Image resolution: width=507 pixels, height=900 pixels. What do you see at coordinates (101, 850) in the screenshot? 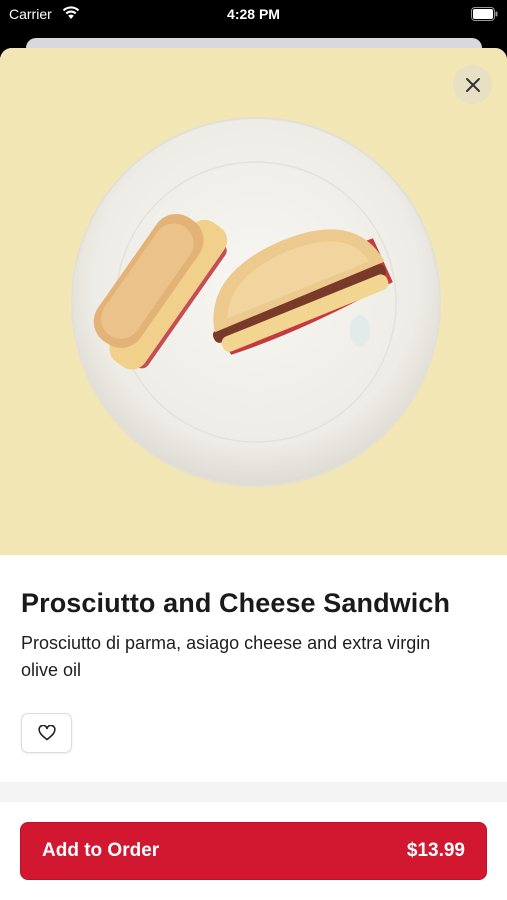
I see `add-to-order-label: Add to Order` at bounding box center [101, 850].